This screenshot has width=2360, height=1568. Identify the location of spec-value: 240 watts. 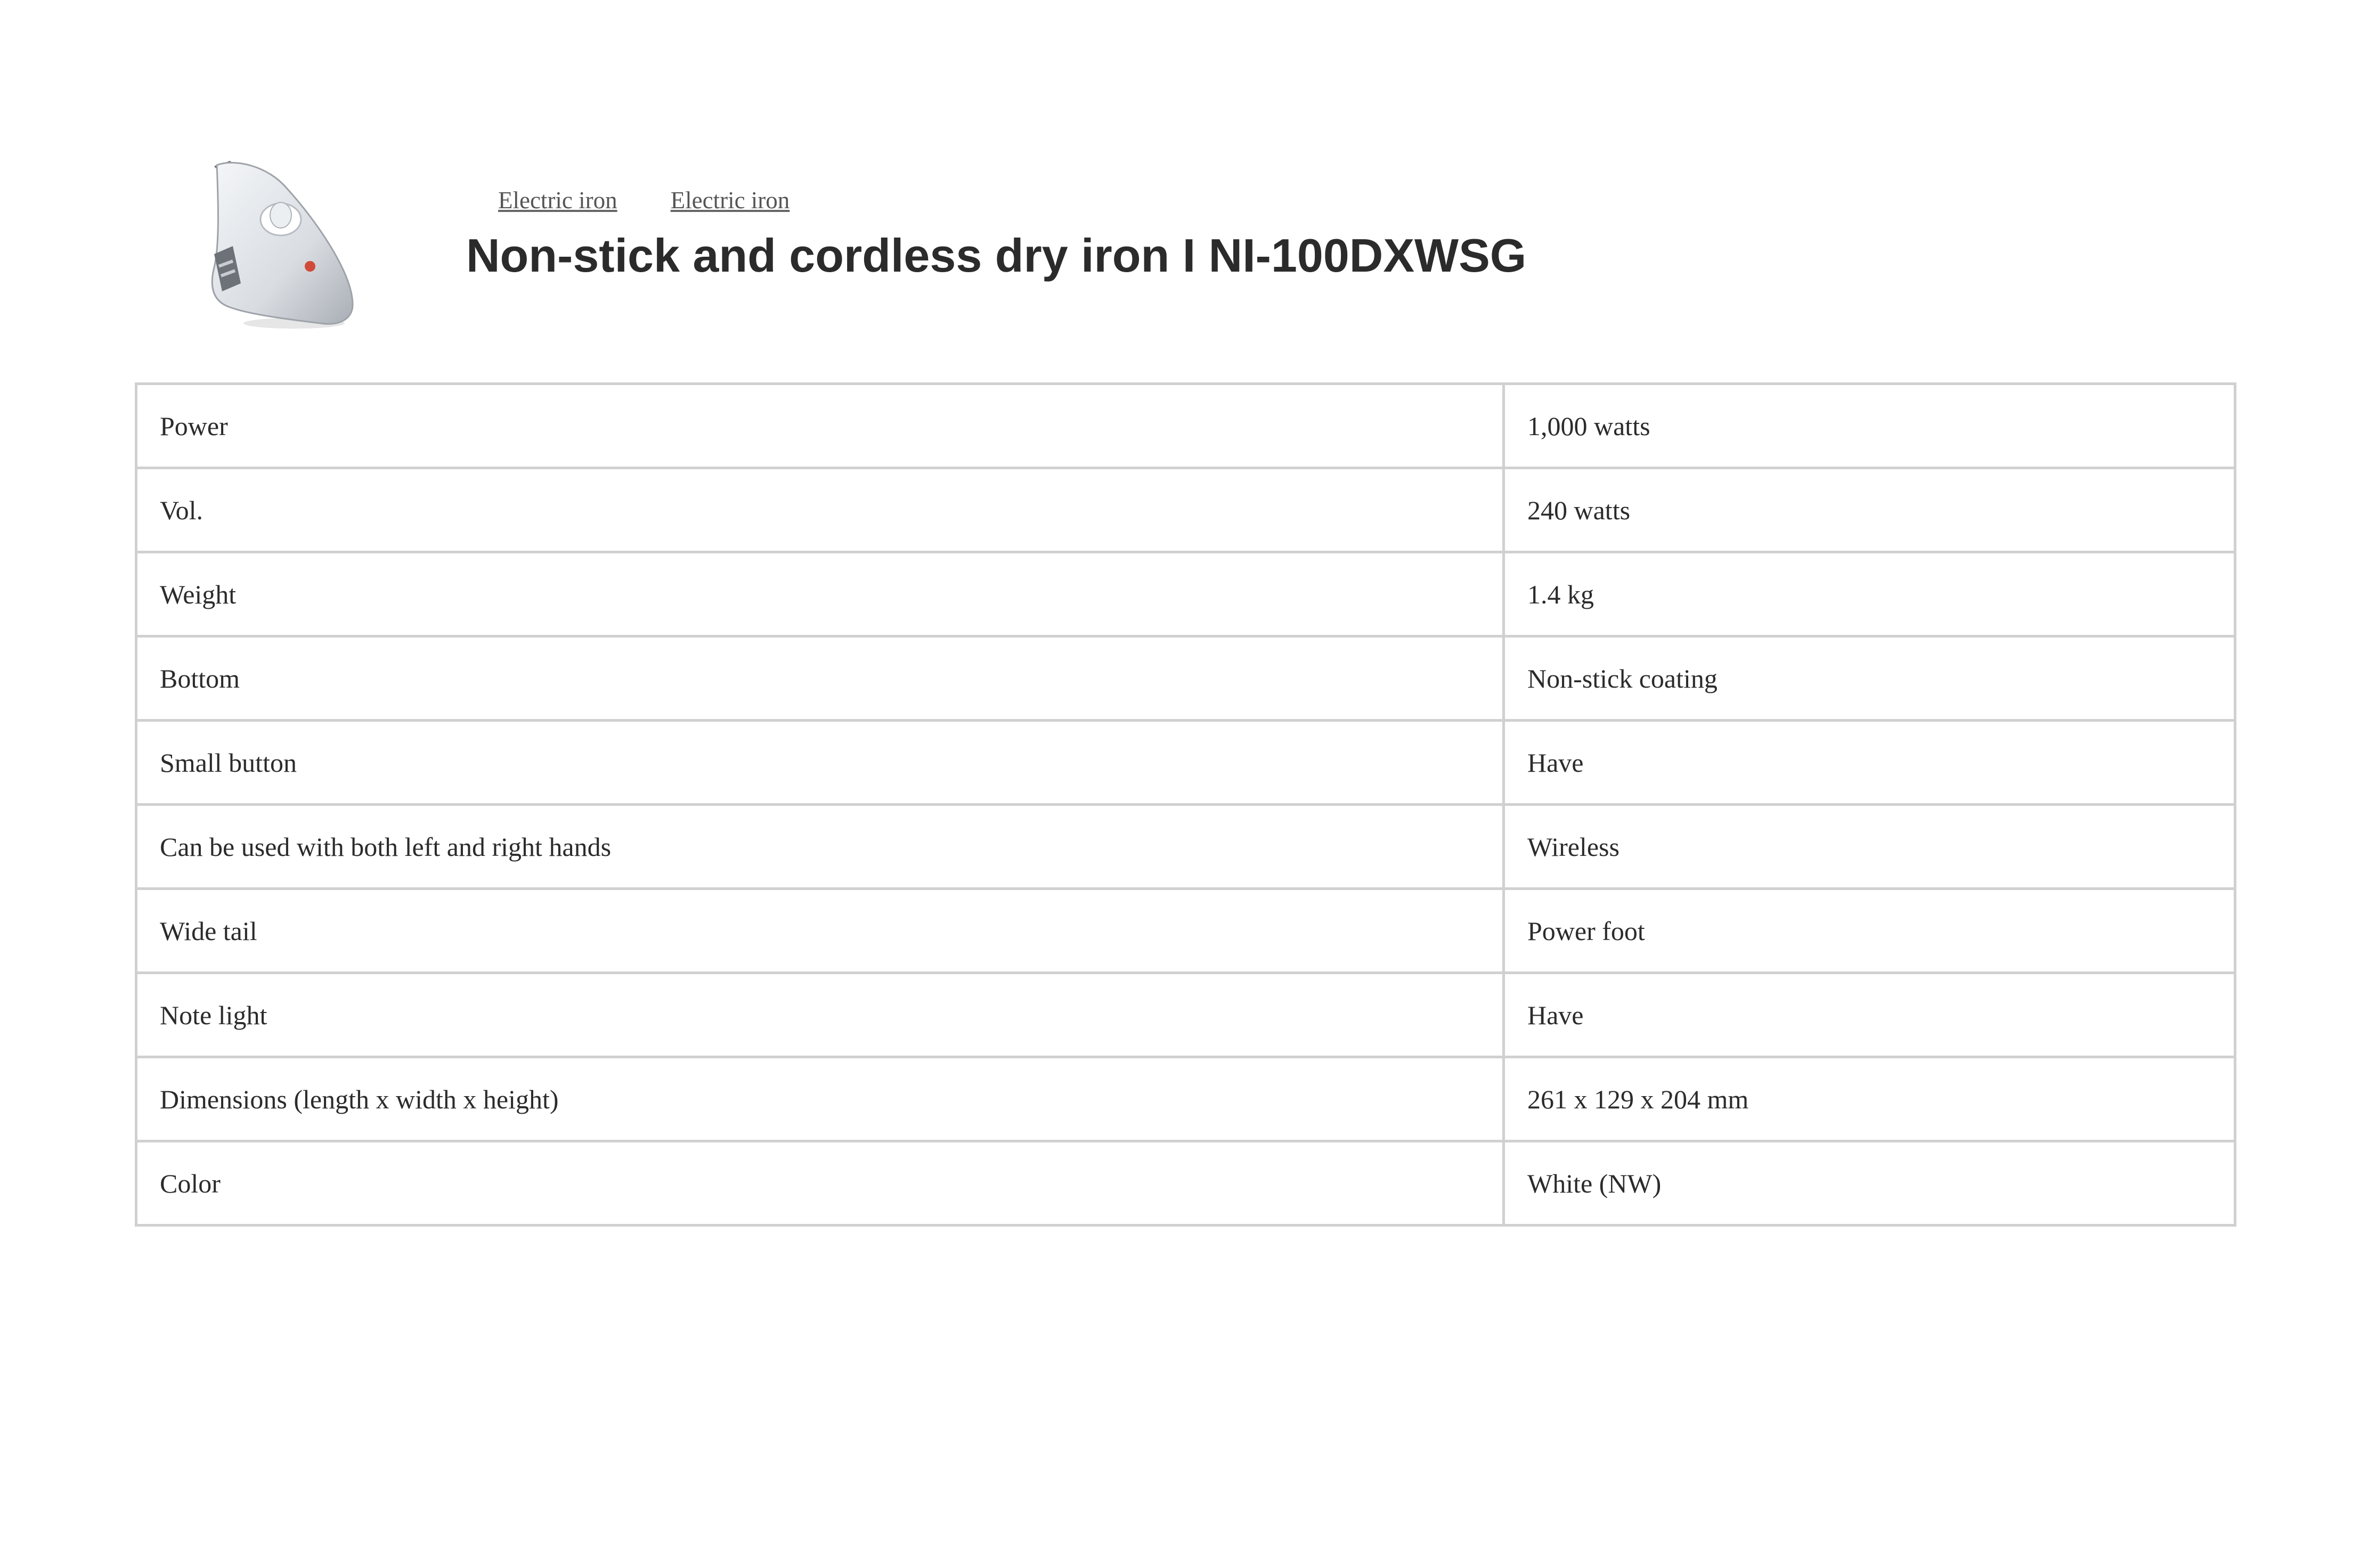
(1869, 510).